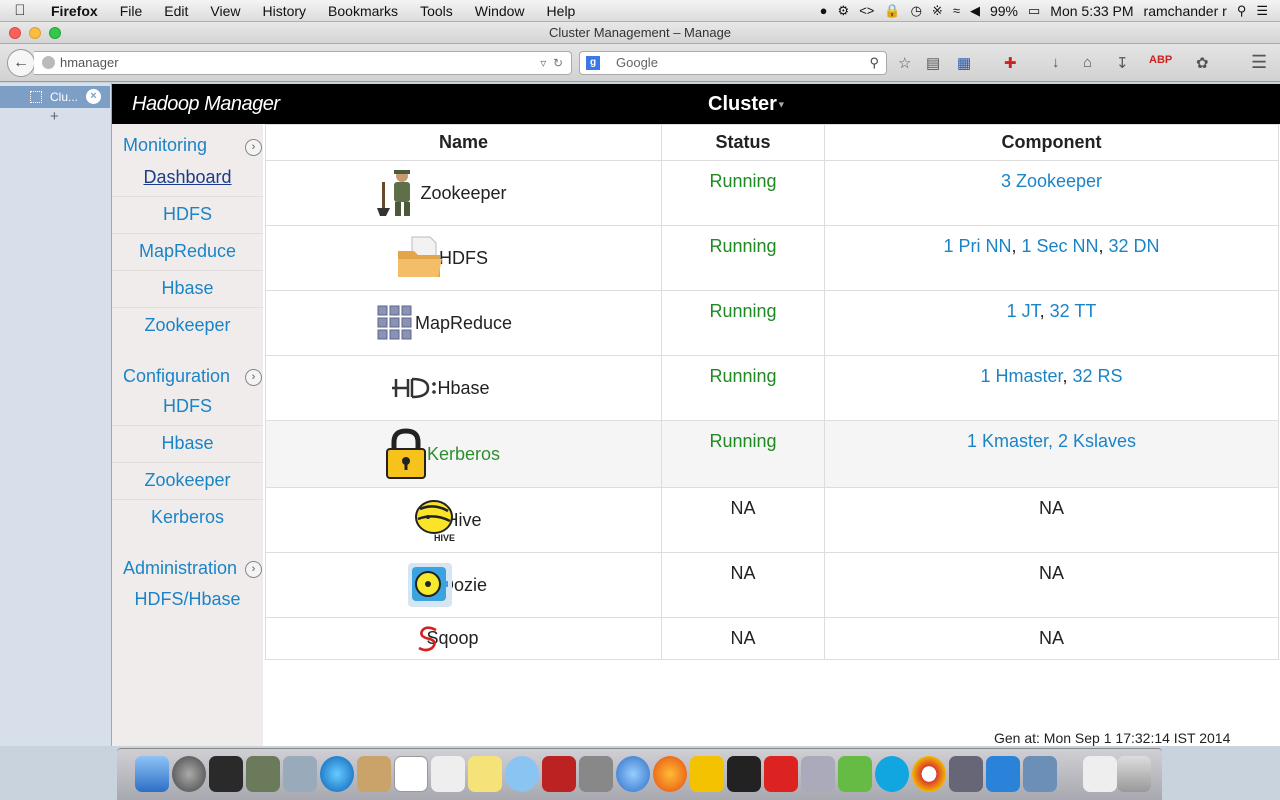  Describe the element at coordinates (1185, 11) in the screenshot. I see `user-name: ramchander r` at that location.